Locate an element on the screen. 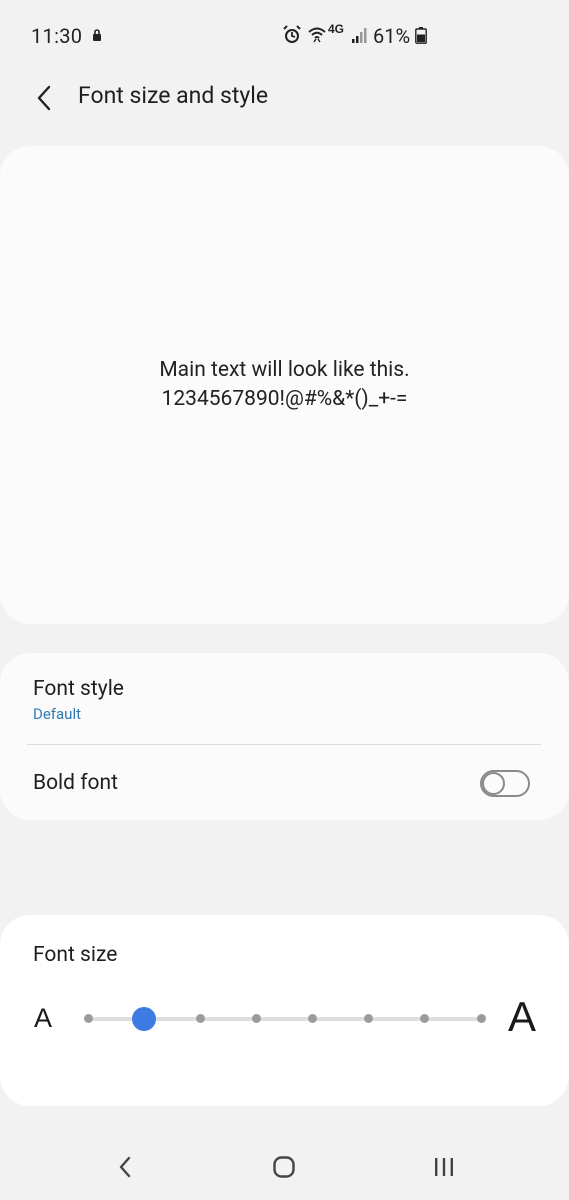 Image resolution: width=569 pixels, height=1200 pixels. slider-thumb is located at coordinates (144, 1019).